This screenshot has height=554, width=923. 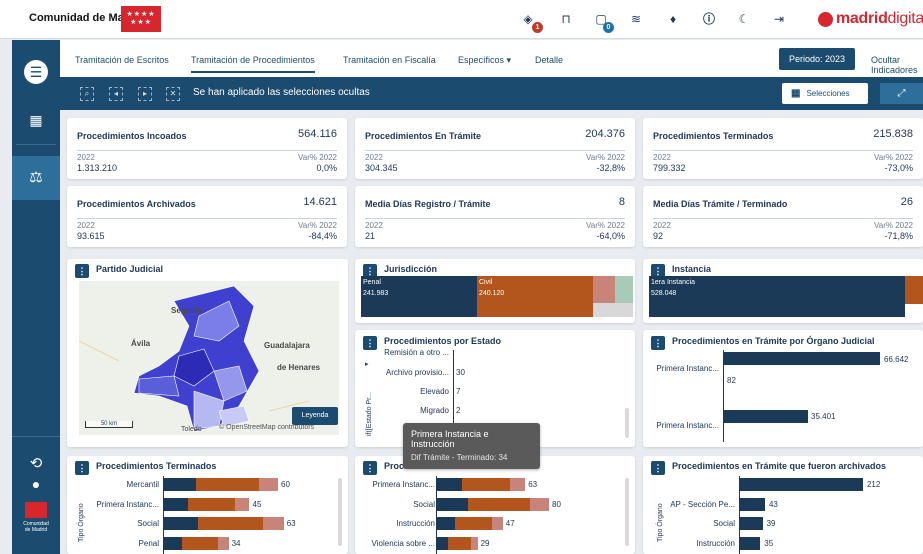 What do you see at coordinates (537, 27) in the screenshot?
I see `notification-badge: 1` at bounding box center [537, 27].